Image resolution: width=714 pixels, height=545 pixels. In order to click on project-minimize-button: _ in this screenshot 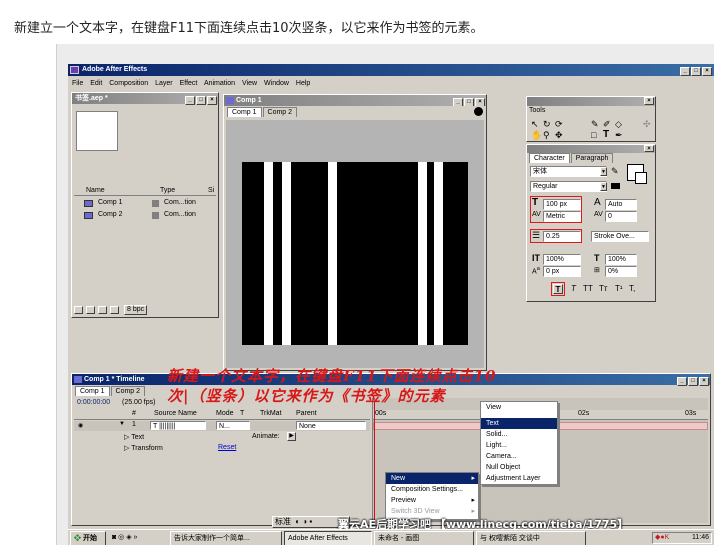, I will do `click(190, 100)`.